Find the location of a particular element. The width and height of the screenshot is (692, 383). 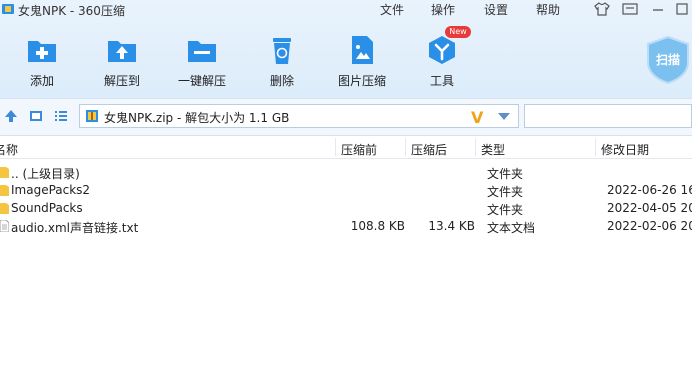

message-icon is located at coordinates (630, 9).